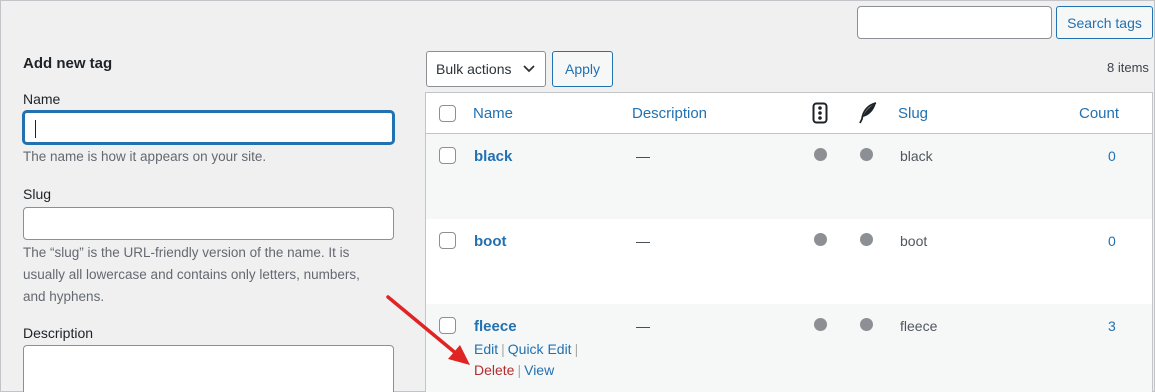 This screenshot has width=1155, height=392. Describe the element at coordinates (540, 349) in the screenshot. I see `quick-edit-link: Quick Edit` at that location.